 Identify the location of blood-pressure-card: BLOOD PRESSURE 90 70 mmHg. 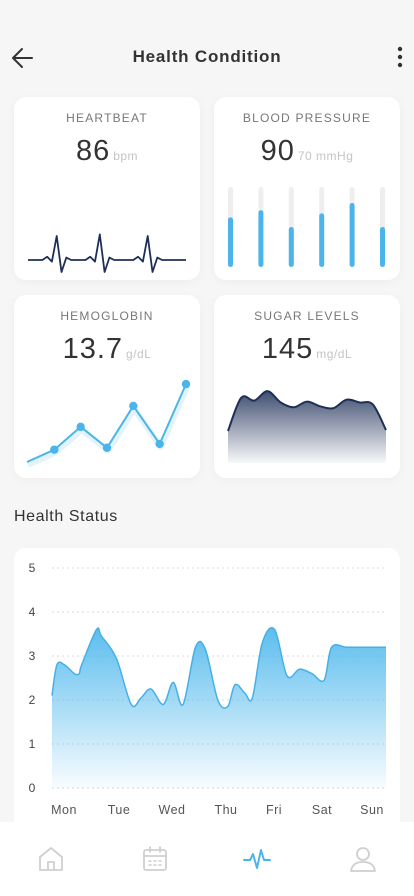
(307, 188).